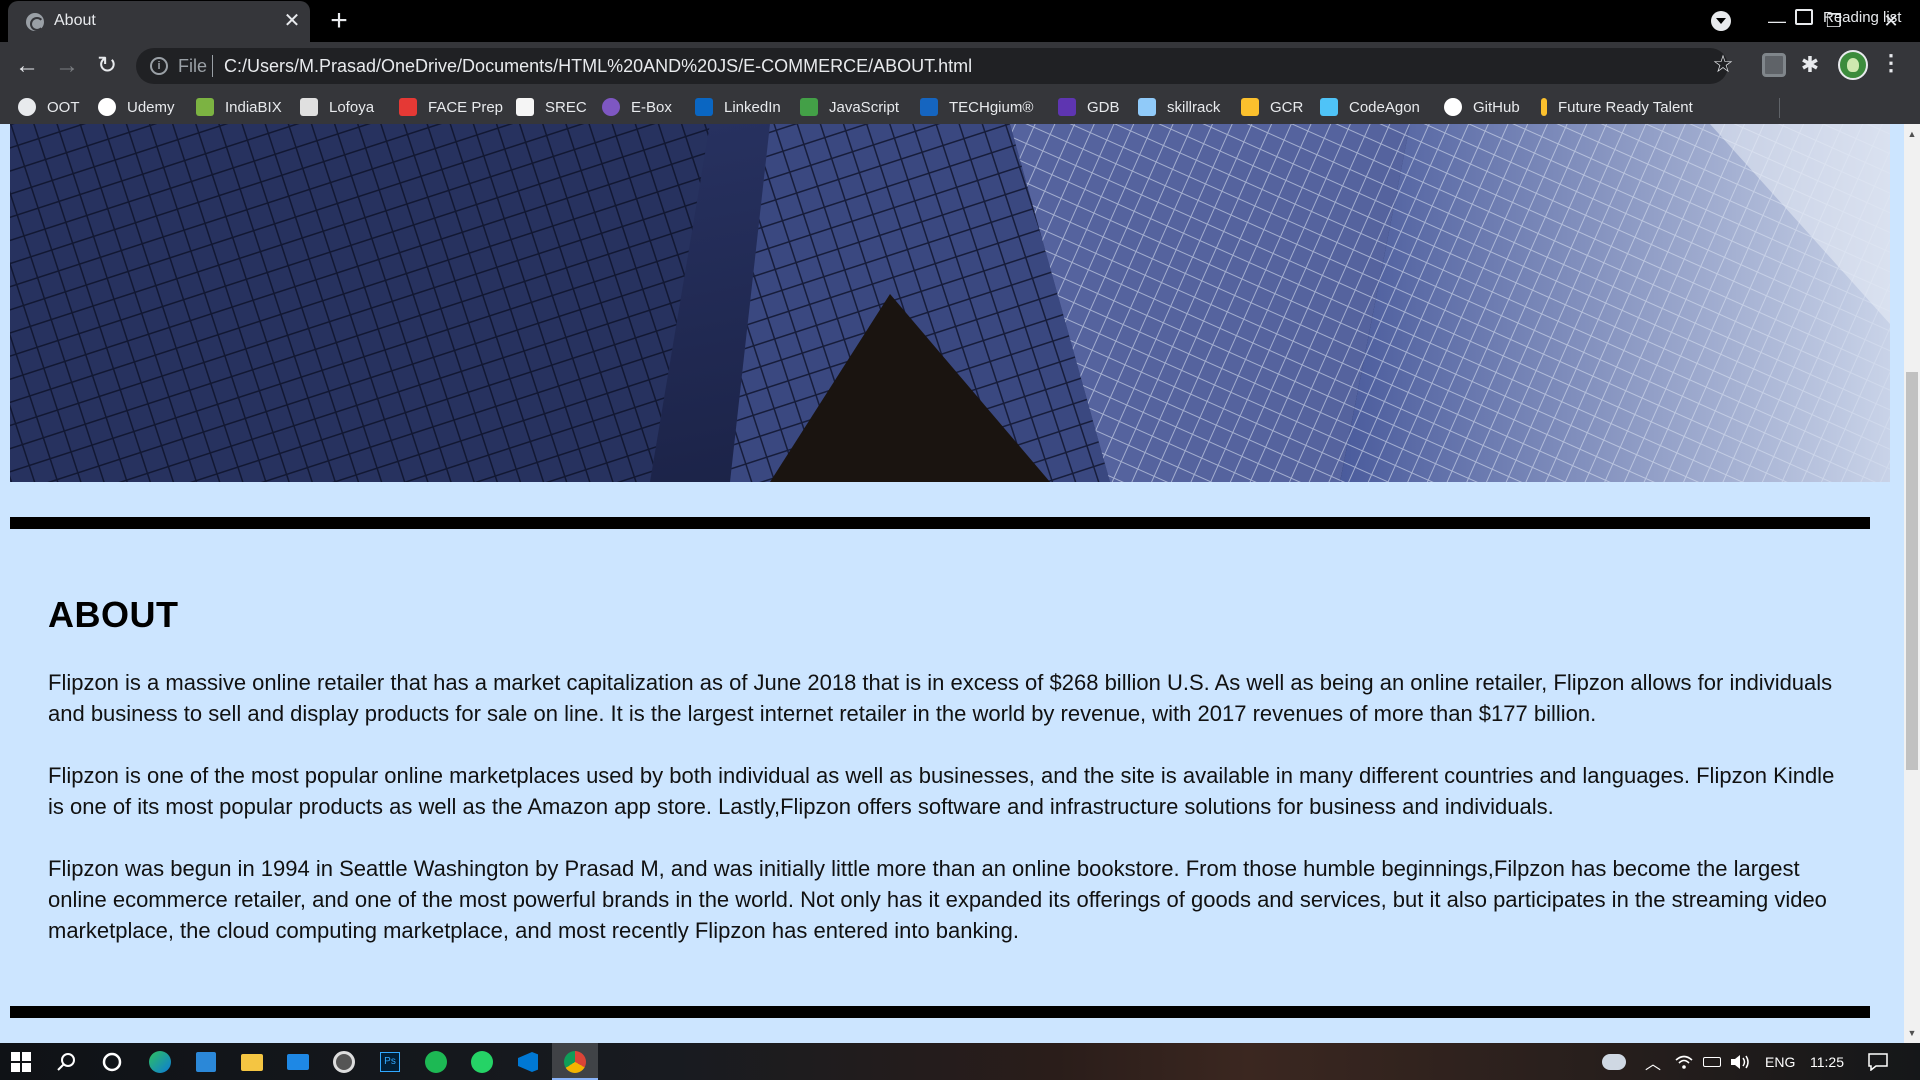  What do you see at coordinates (1810, 65) in the screenshot?
I see `extensions-puzzle-icon: ✱` at bounding box center [1810, 65].